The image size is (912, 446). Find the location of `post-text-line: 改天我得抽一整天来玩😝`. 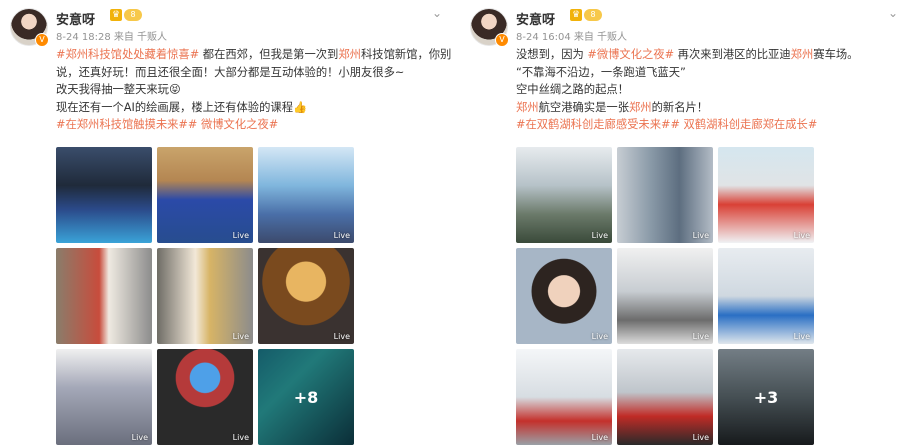

post-text-line: 改天我得抽一整天来玩😝 is located at coordinates (249, 90).